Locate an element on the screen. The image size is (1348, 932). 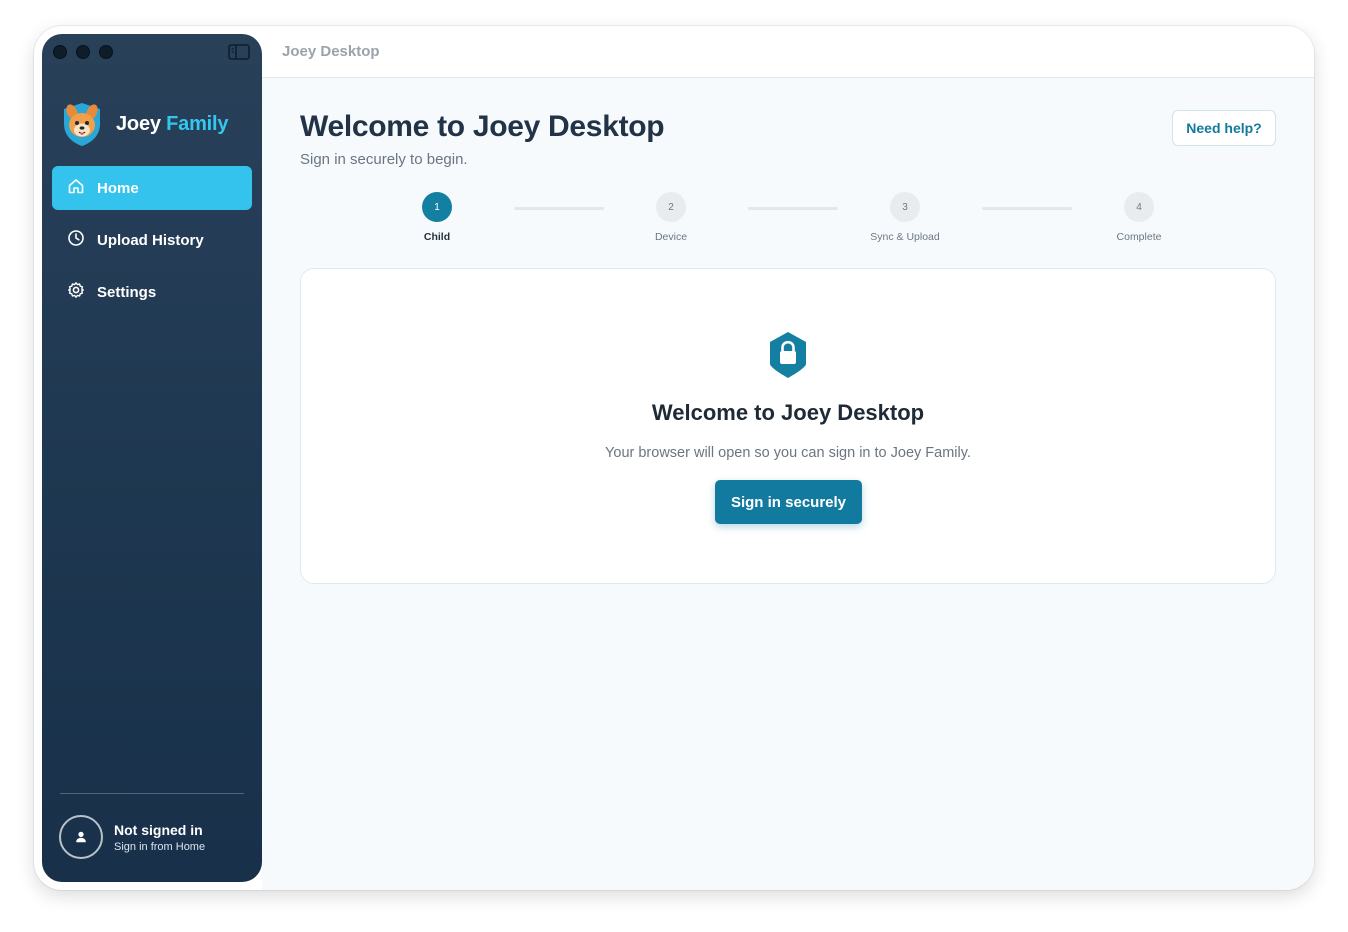
clock-icon is located at coordinates (76, 240).